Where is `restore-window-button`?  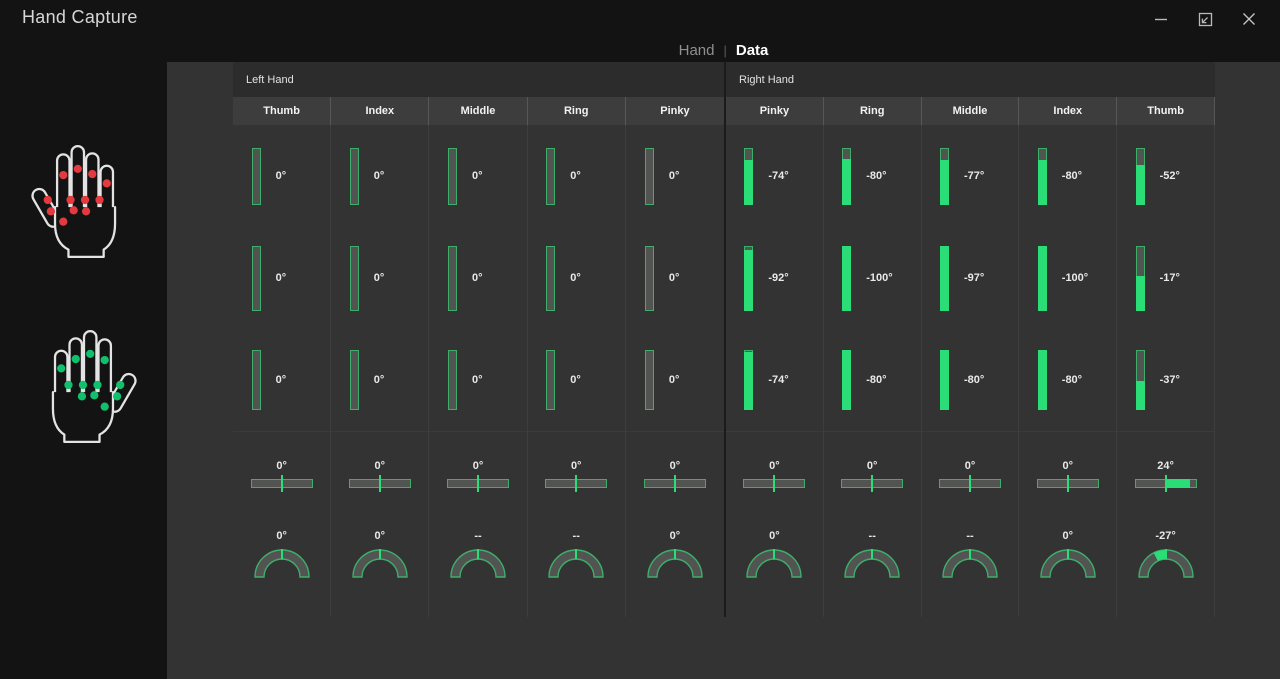 restore-window-button is located at coordinates (1205, 19).